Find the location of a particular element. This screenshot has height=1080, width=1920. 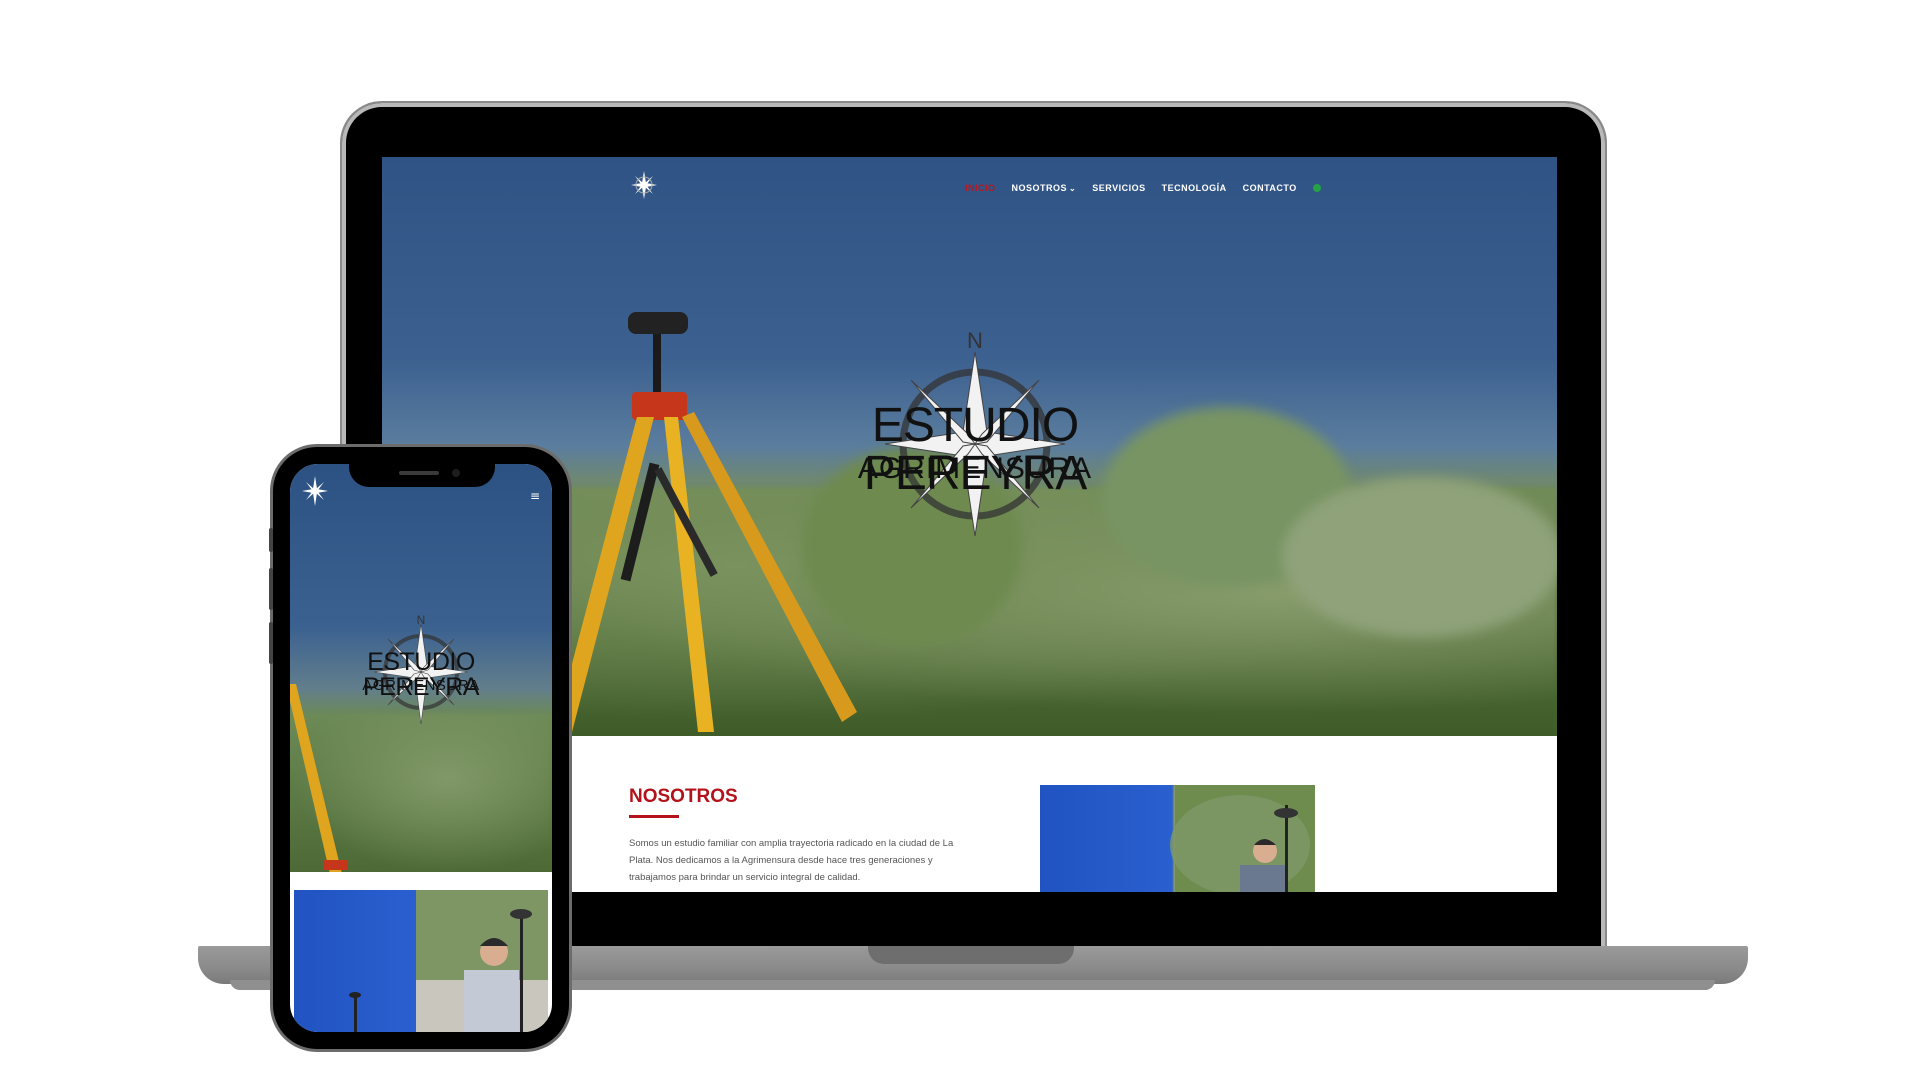

nav-item-nosotros-label: NOSOTROS is located at coordinates (1039, 188).